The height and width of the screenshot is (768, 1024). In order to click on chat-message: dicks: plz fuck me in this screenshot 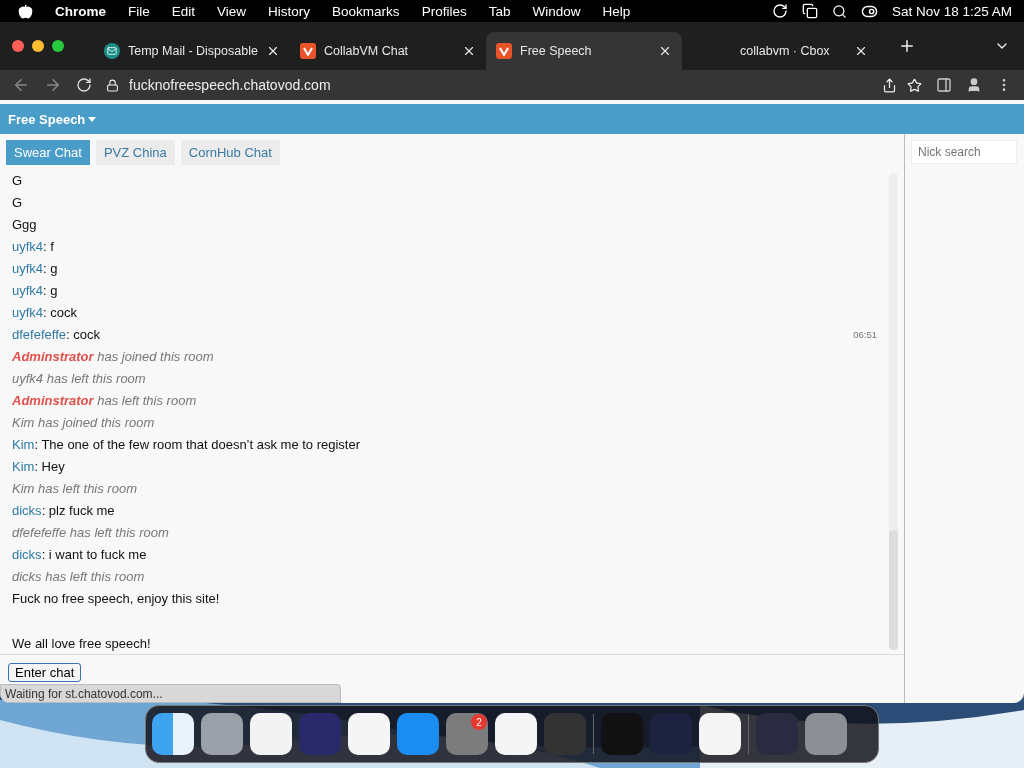, I will do `click(63, 511)`.